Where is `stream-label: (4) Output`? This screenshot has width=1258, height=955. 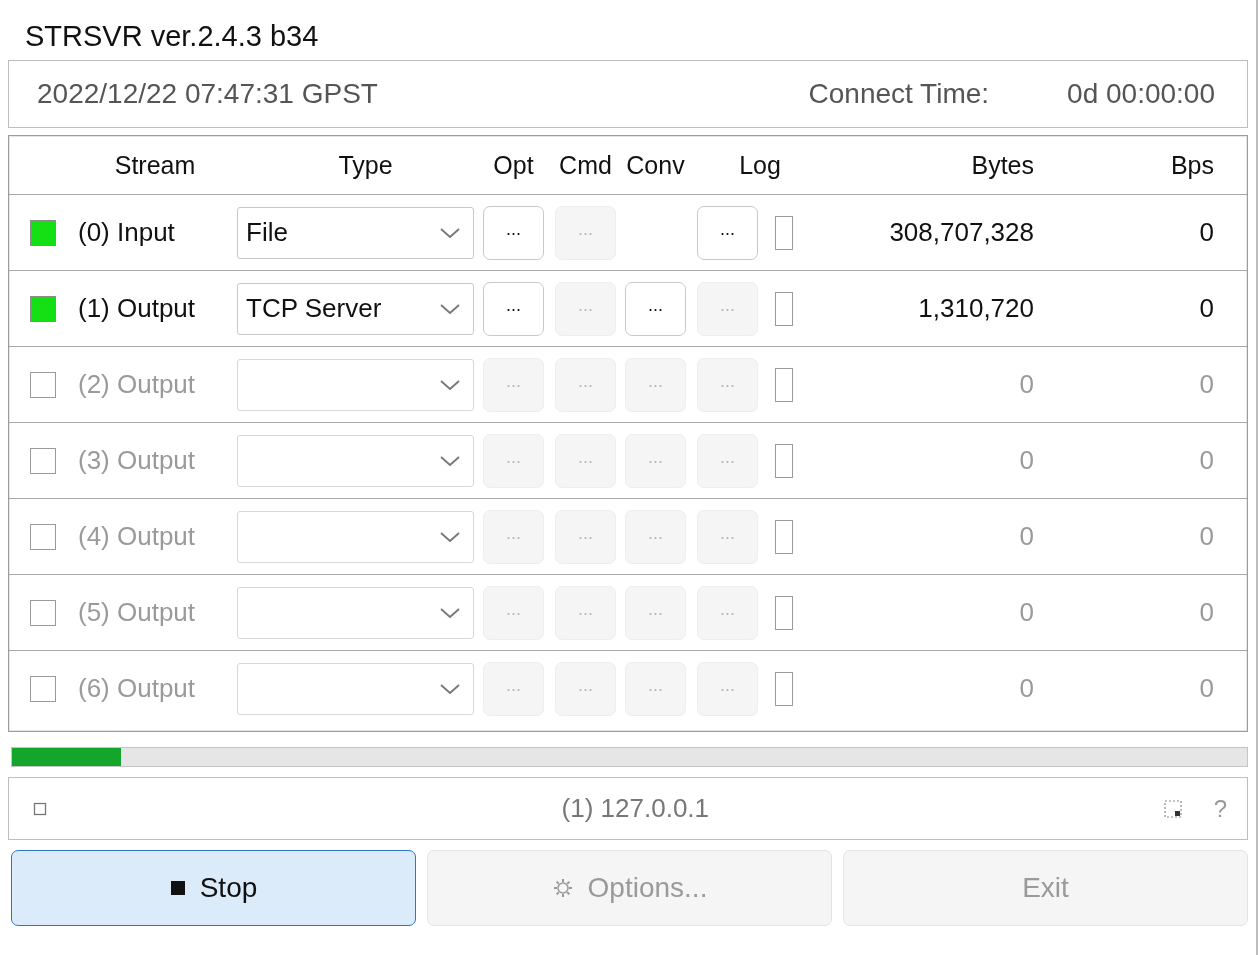 stream-label: (4) Output is located at coordinates (137, 536).